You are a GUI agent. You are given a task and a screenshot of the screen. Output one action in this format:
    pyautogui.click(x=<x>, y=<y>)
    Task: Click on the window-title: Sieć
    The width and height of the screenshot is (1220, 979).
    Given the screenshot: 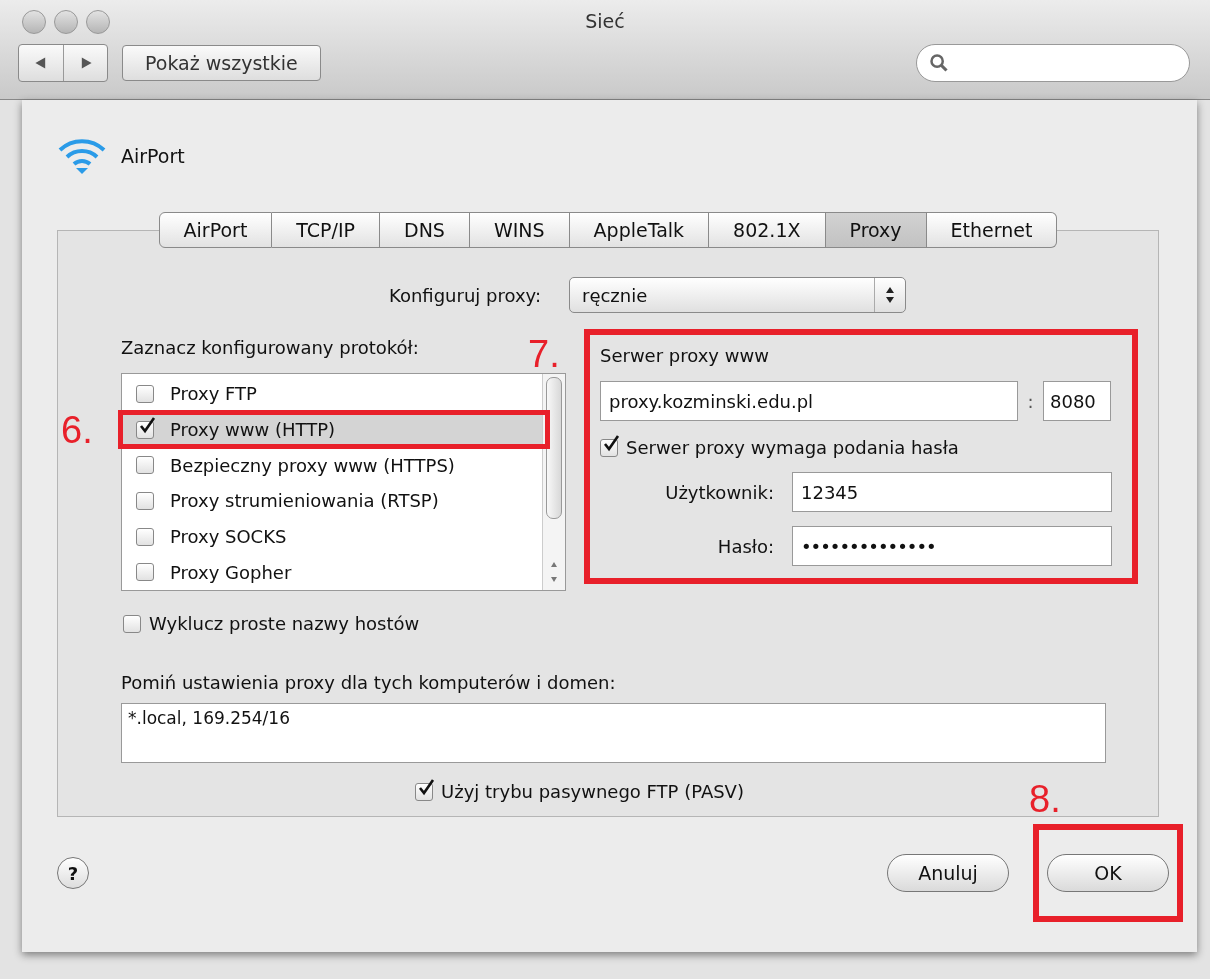 What is the action you would take?
    pyautogui.click(x=605, y=21)
    